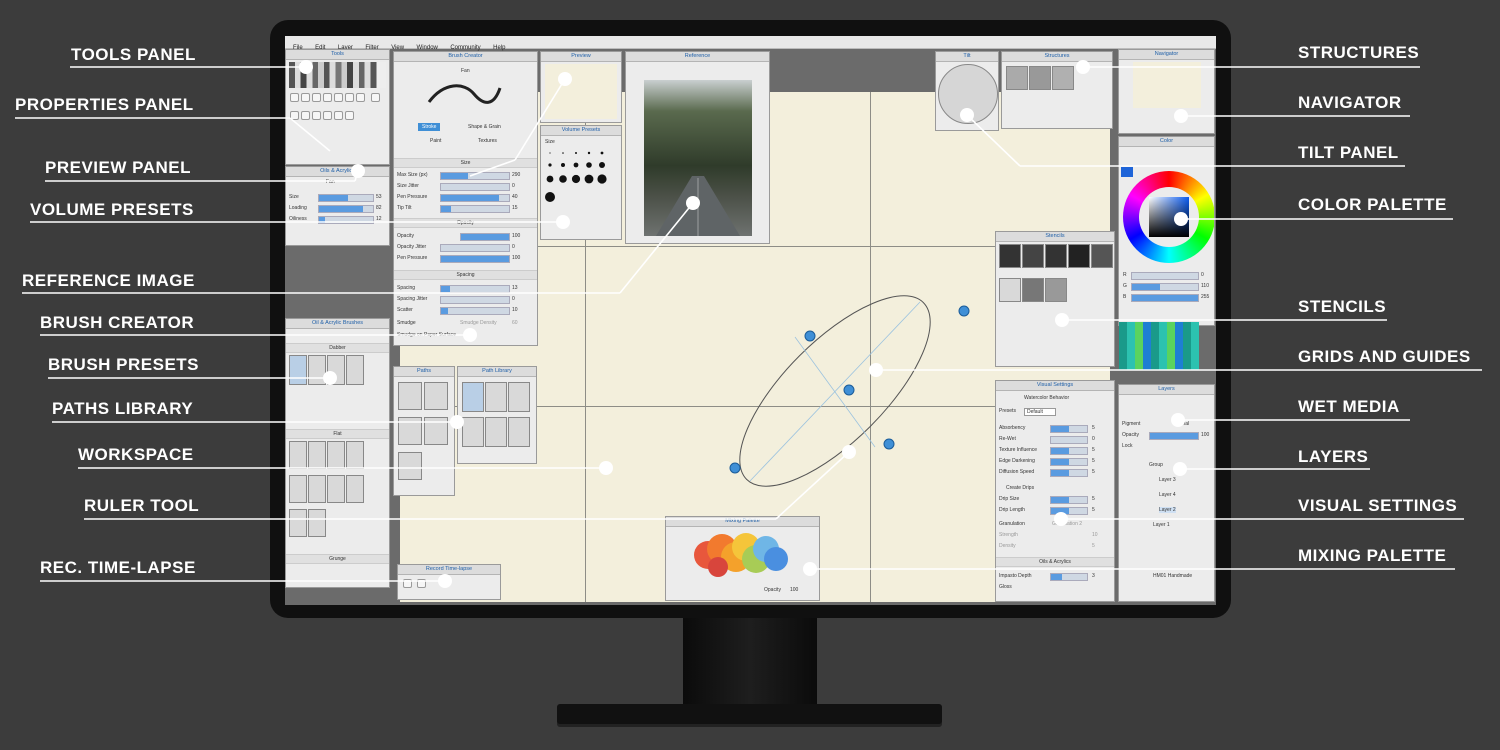 This screenshot has height=750, width=1500. What do you see at coordinates (516, 236) in the screenshot?
I see `opacity-value: 100` at bounding box center [516, 236].